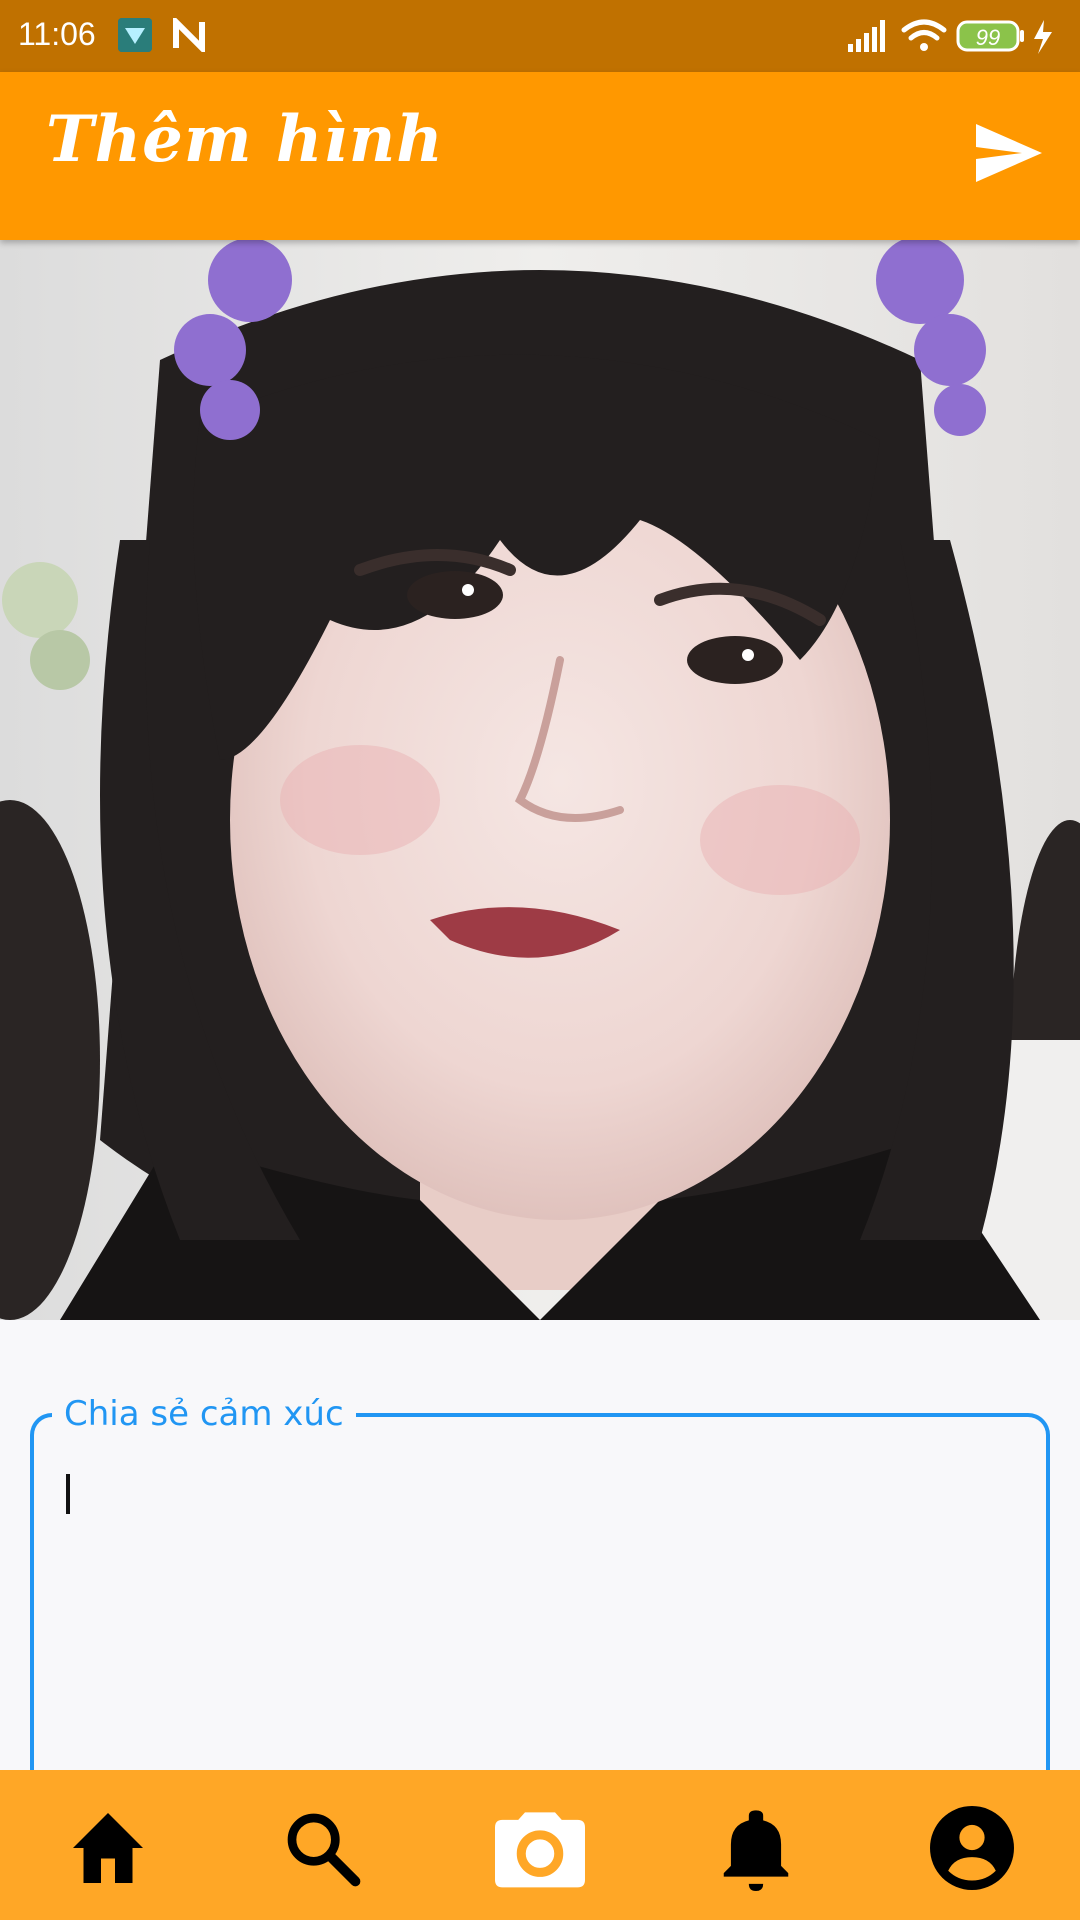 The height and width of the screenshot is (1920, 1080). I want to click on account-icon, so click(972, 1848).